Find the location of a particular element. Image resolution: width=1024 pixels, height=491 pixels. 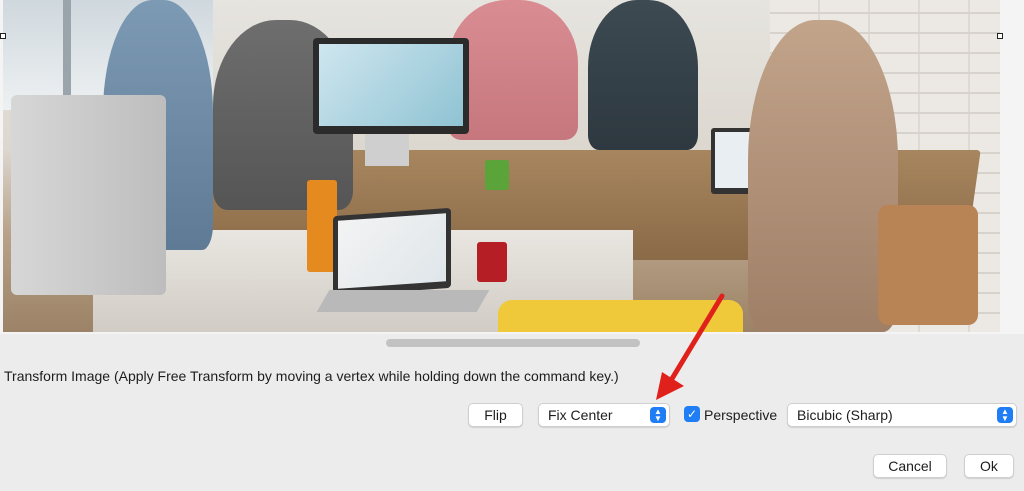

cancel-button: Cancel is located at coordinates (910, 466).